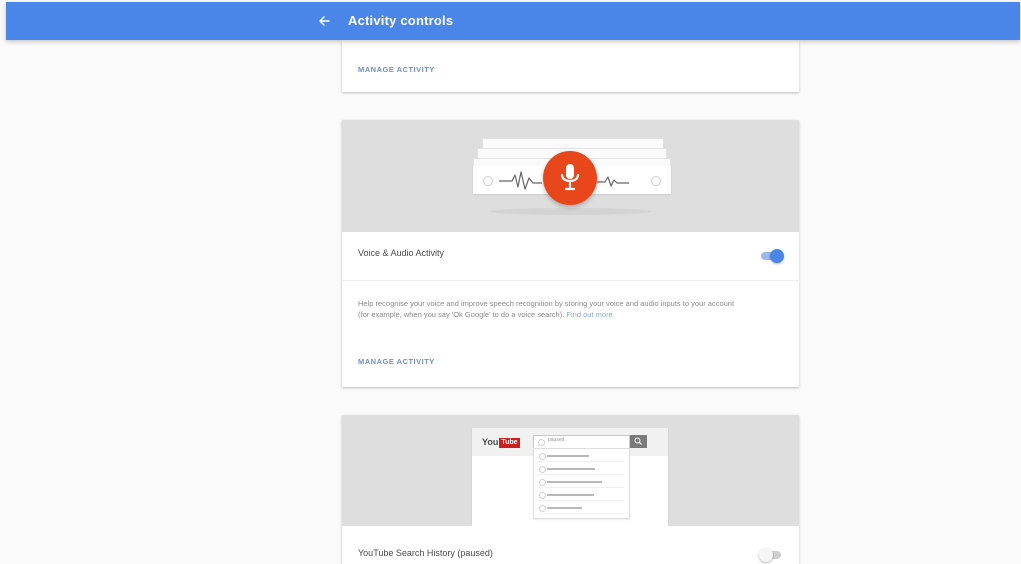 This screenshot has height=564, width=1021. I want to click on youtube-search-mock: You Tube paused, so click(570, 477).